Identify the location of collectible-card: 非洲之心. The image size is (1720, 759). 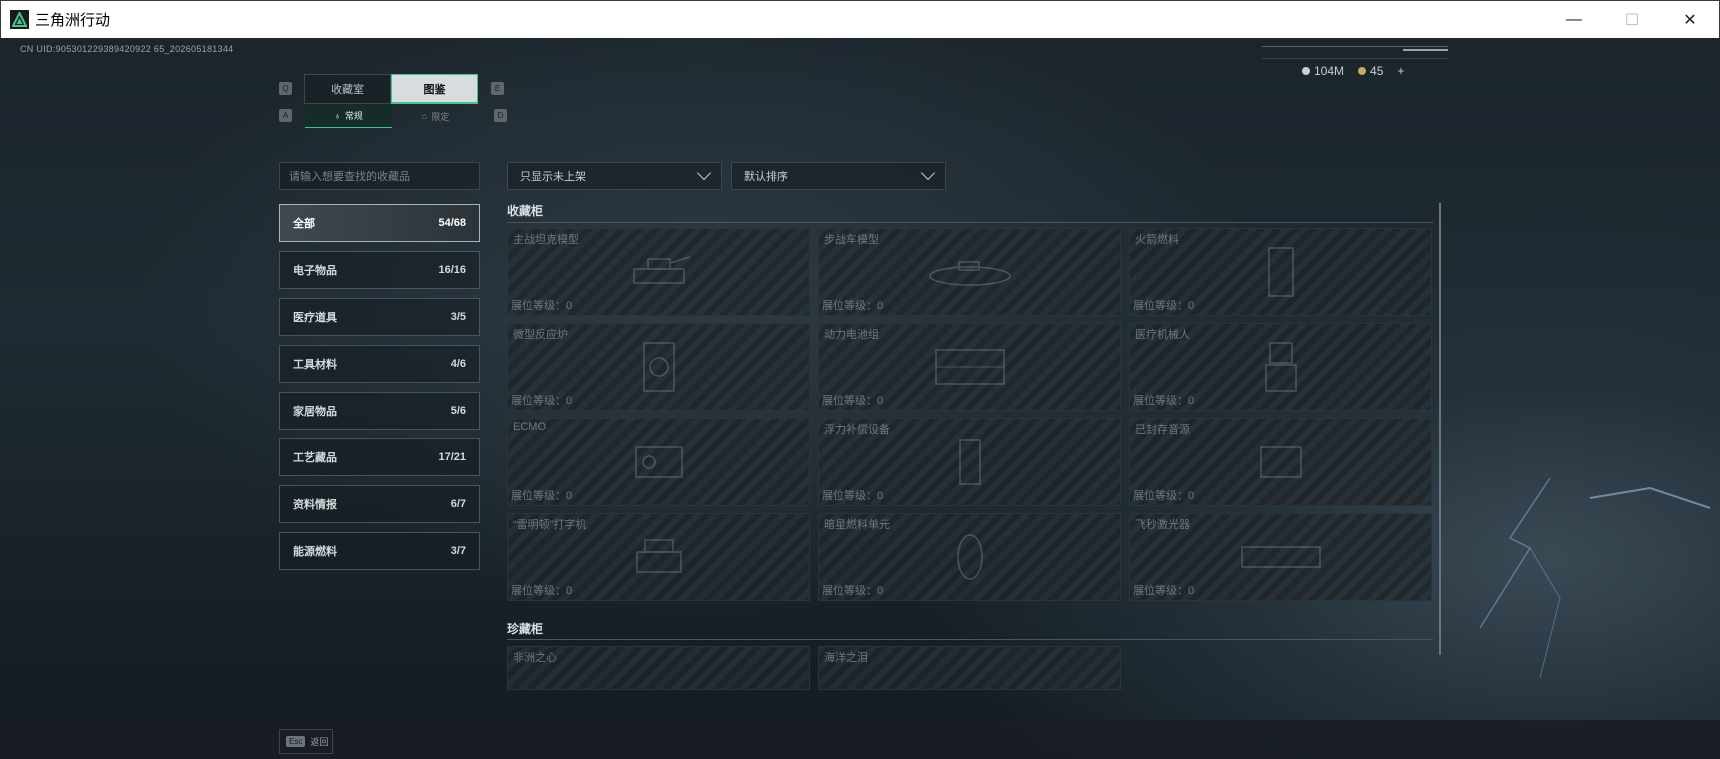
(658, 668).